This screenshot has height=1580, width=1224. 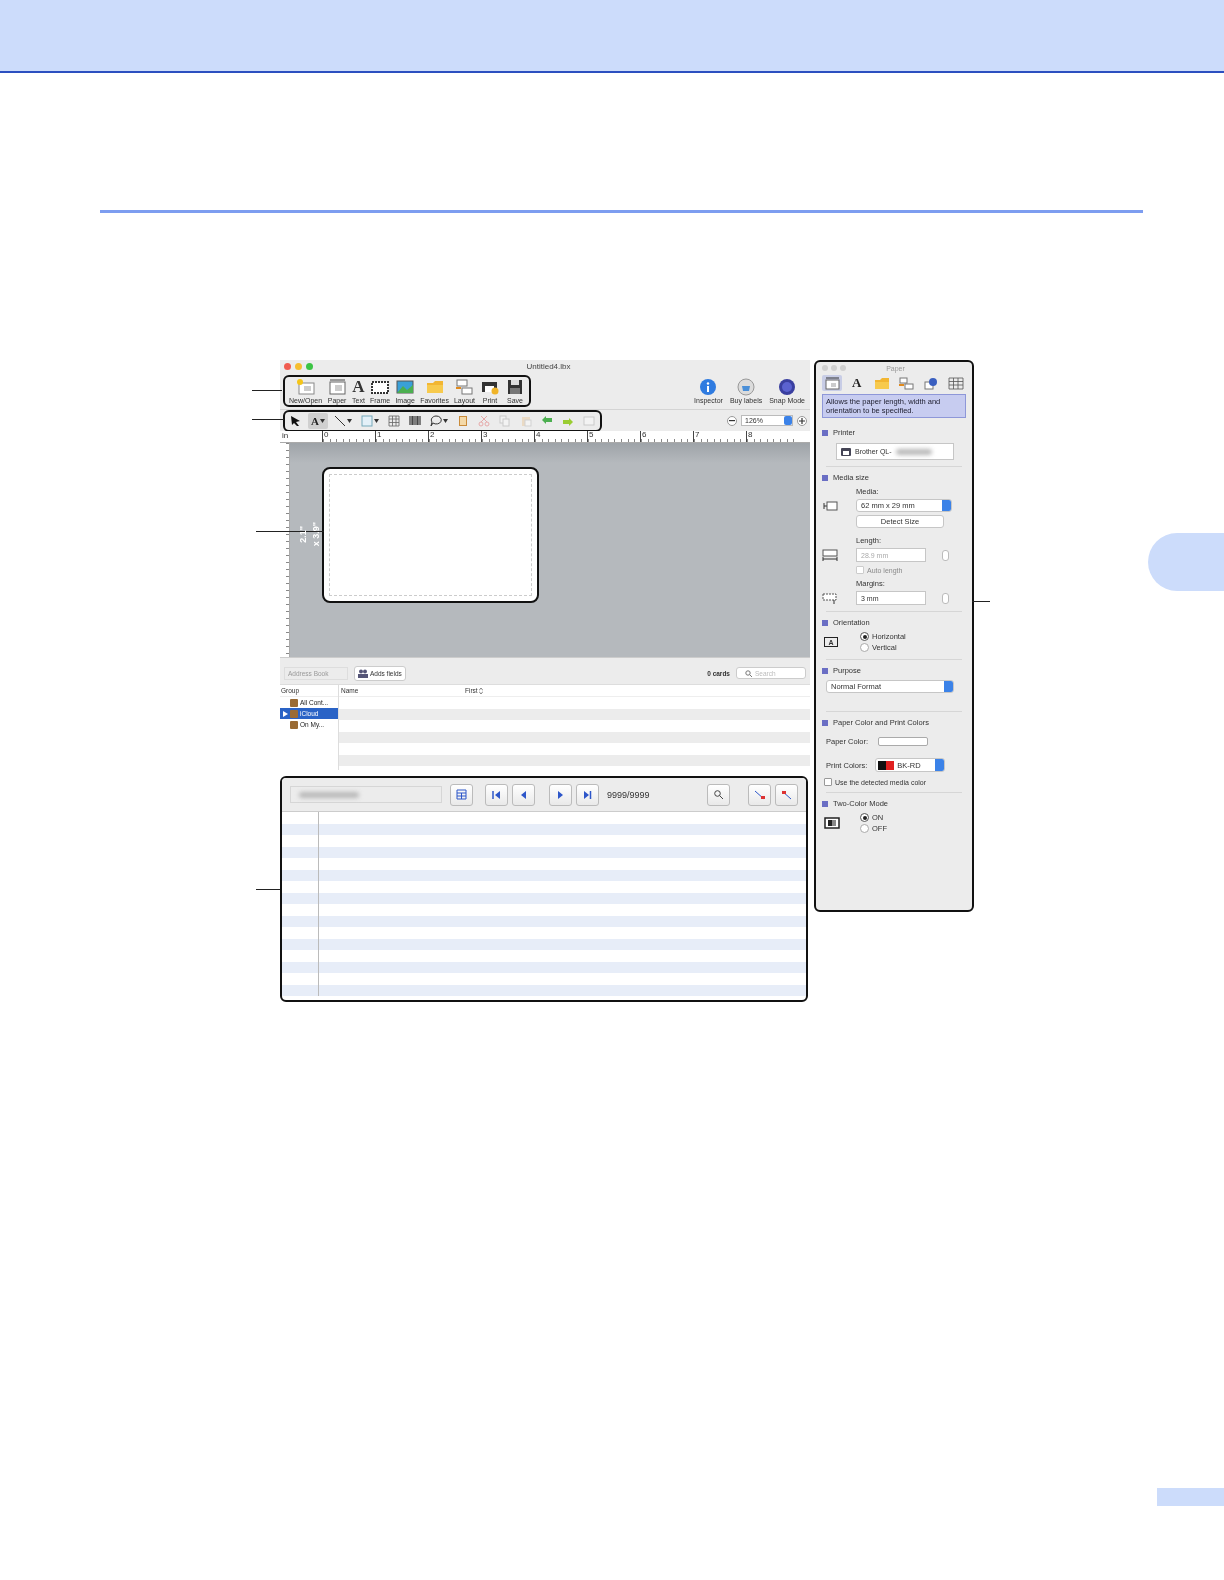 What do you see at coordinates (931, 383) in the screenshot?
I see `shapes-icon` at bounding box center [931, 383].